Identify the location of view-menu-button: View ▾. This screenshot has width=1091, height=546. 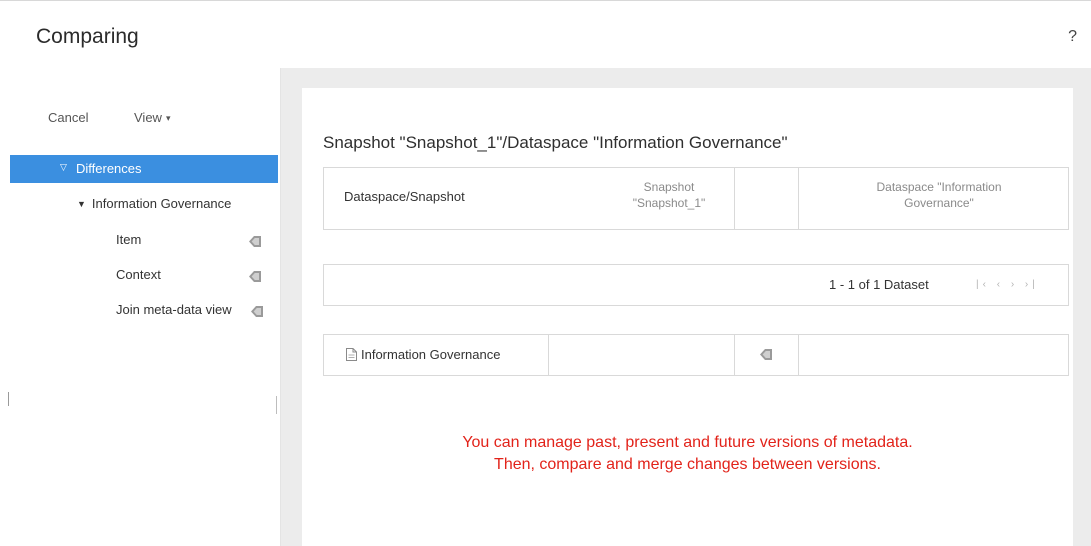
(152, 117).